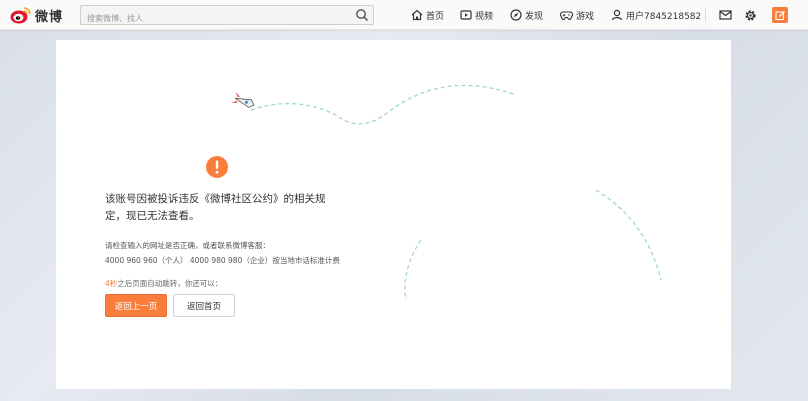 The height and width of the screenshot is (401, 808). I want to click on user-icon, so click(617, 15).